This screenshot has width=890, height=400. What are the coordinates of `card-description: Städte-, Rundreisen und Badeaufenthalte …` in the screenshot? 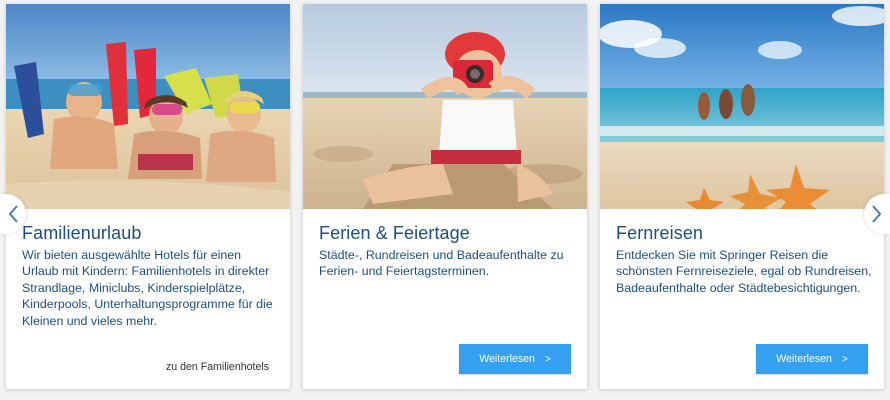 It's located at (441, 263).